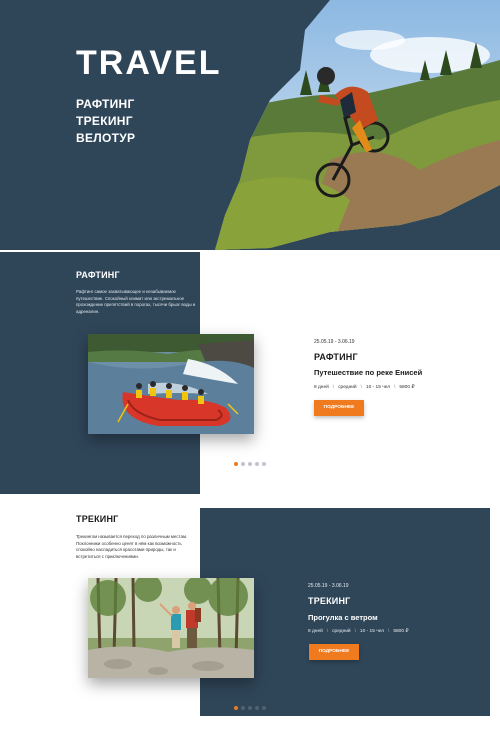 The height and width of the screenshot is (740, 500). Describe the element at coordinates (149, 63) in the screenshot. I see `hero-title: TRAVEL` at that location.